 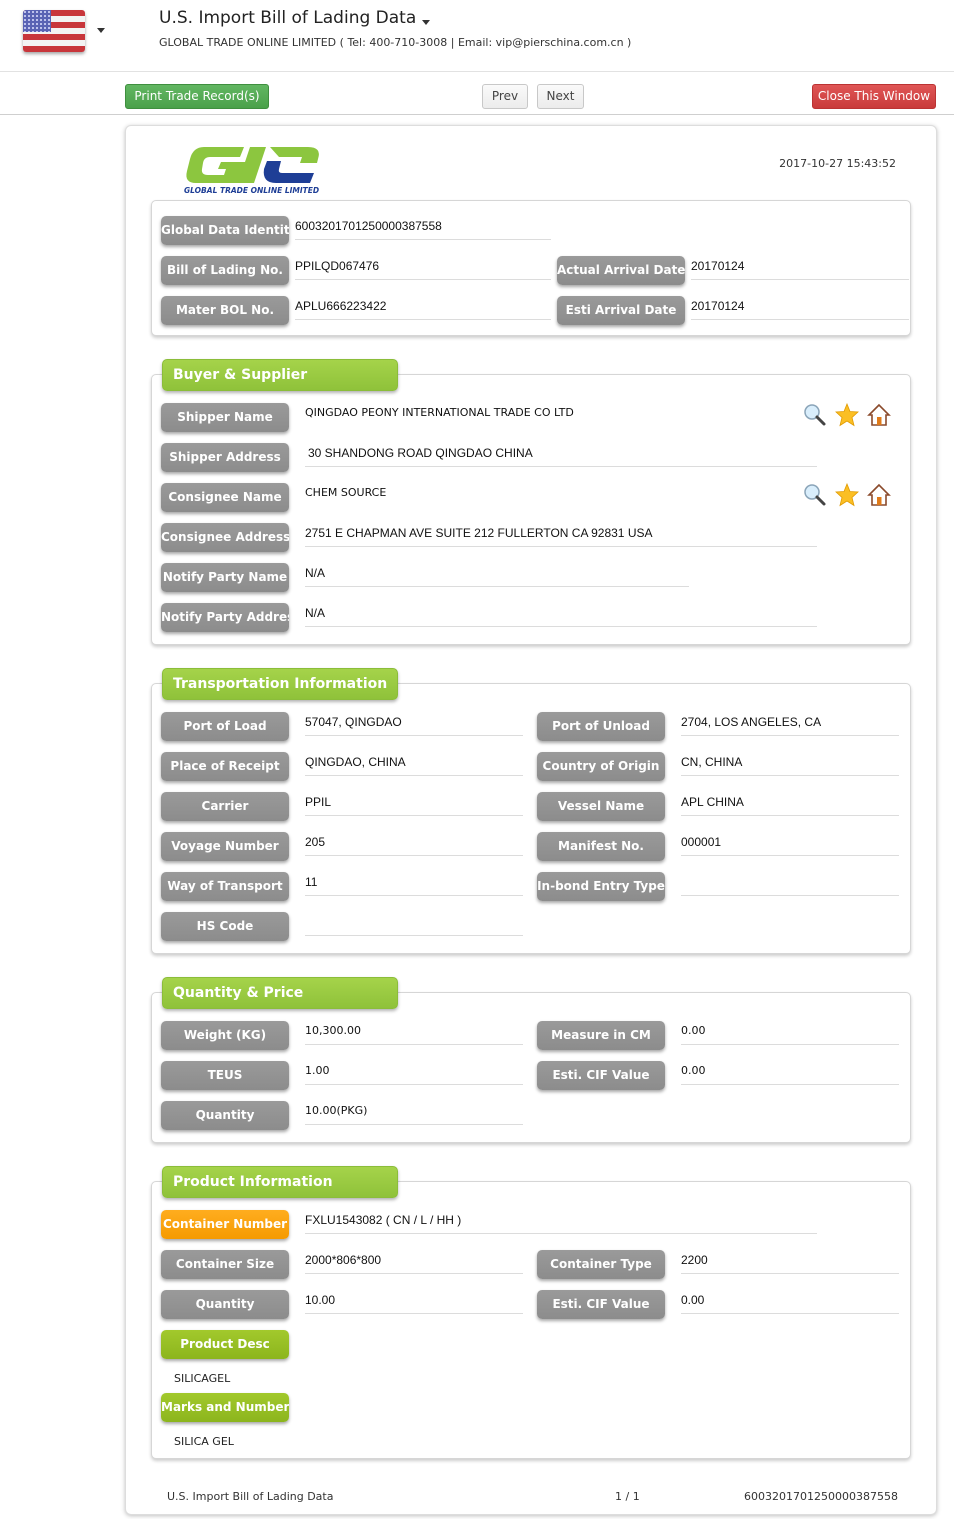 I want to click on consignee-actions, so click(x=847, y=494).